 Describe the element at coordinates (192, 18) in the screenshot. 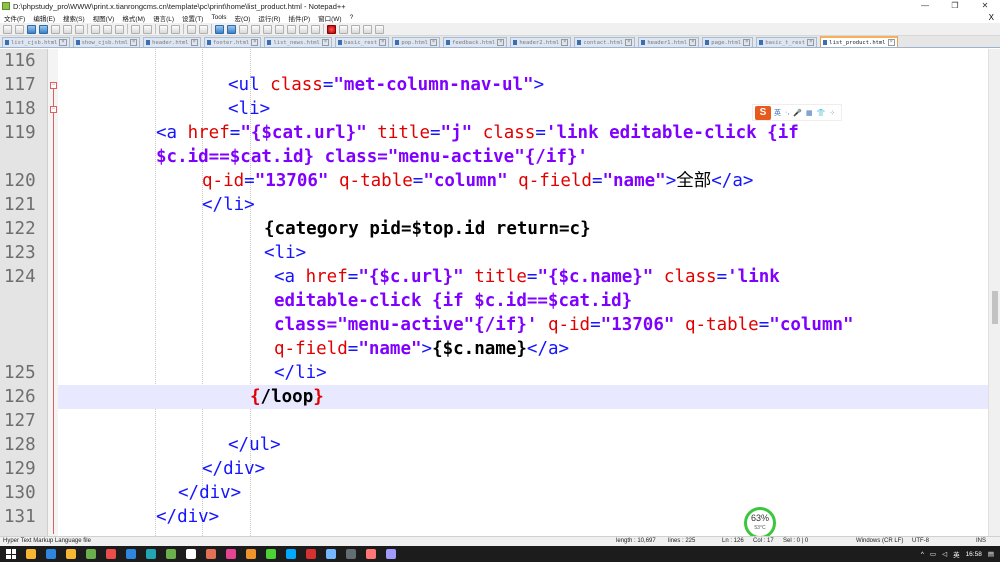

I see `menu-settings: 设置(T)` at that location.